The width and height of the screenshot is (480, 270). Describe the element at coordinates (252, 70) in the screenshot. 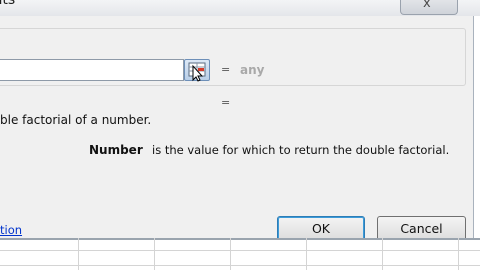

I see `argument-result-value: any` at that location.